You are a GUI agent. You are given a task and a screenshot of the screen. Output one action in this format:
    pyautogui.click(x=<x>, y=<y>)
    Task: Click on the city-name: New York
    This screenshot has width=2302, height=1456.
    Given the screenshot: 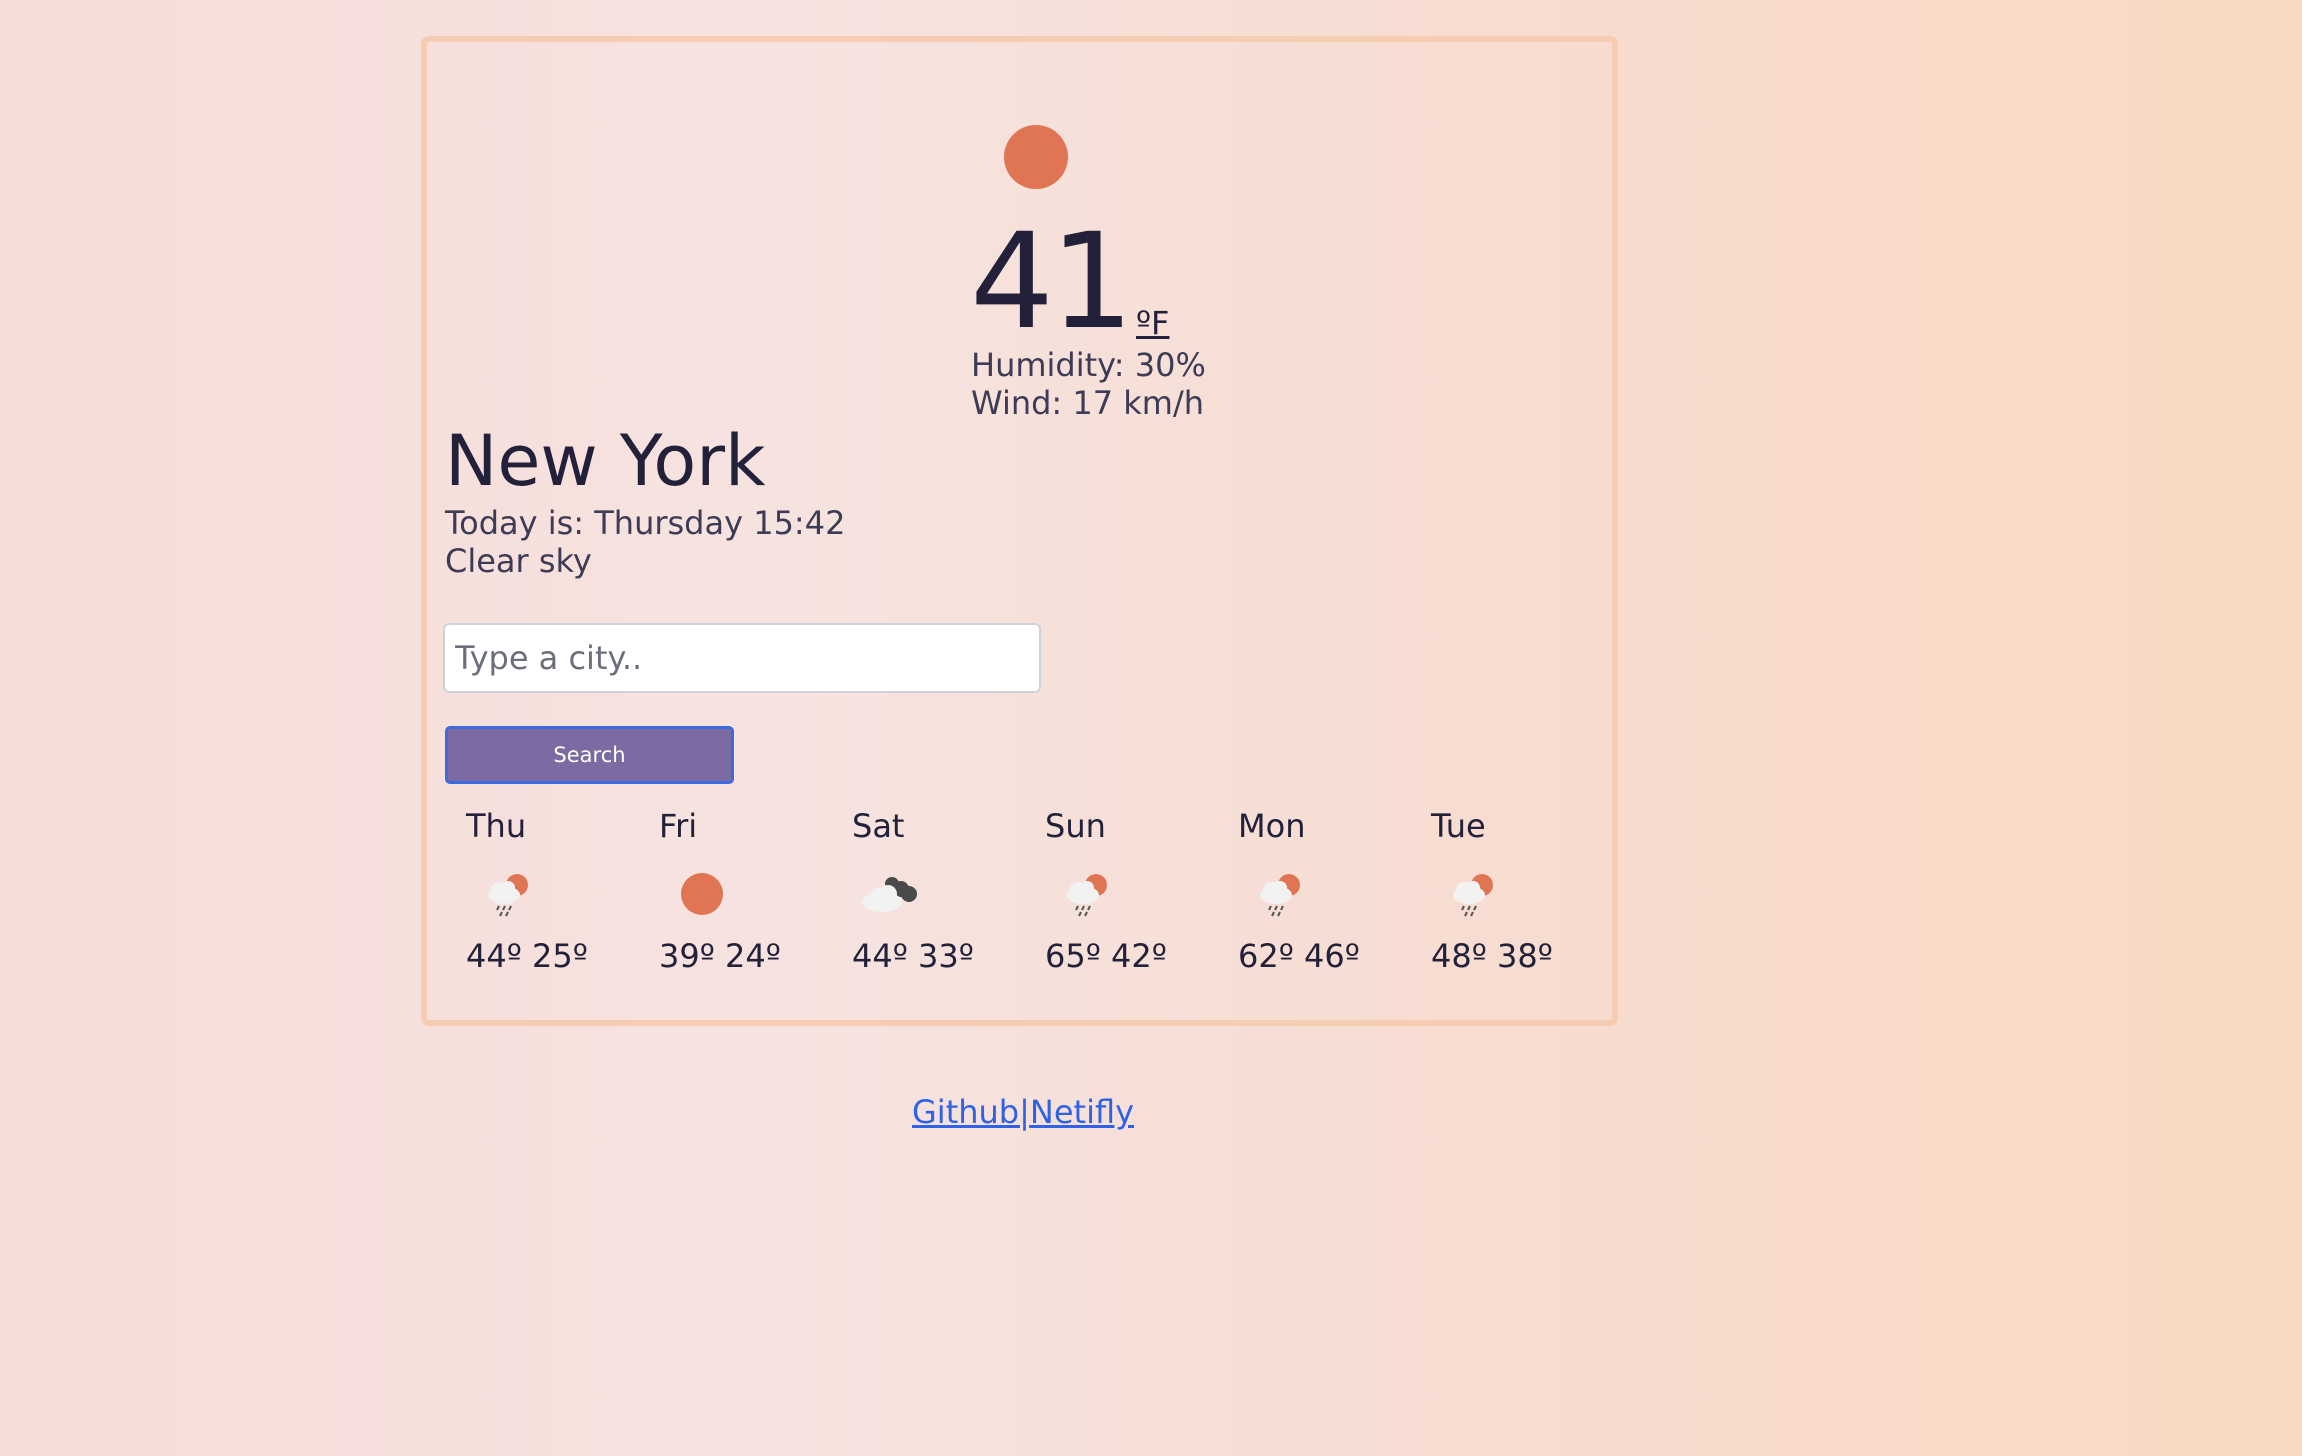 What is the action you would take?
    pyautogui.click(x=605, y=461)
    